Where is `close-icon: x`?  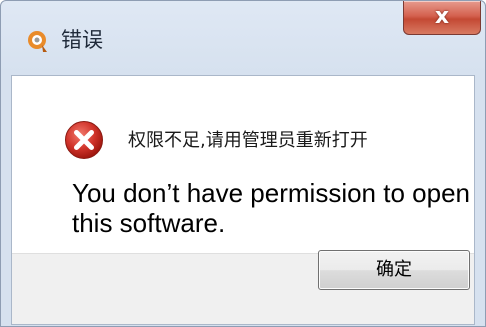
close-icon: x is located at coordinates (442, 16).